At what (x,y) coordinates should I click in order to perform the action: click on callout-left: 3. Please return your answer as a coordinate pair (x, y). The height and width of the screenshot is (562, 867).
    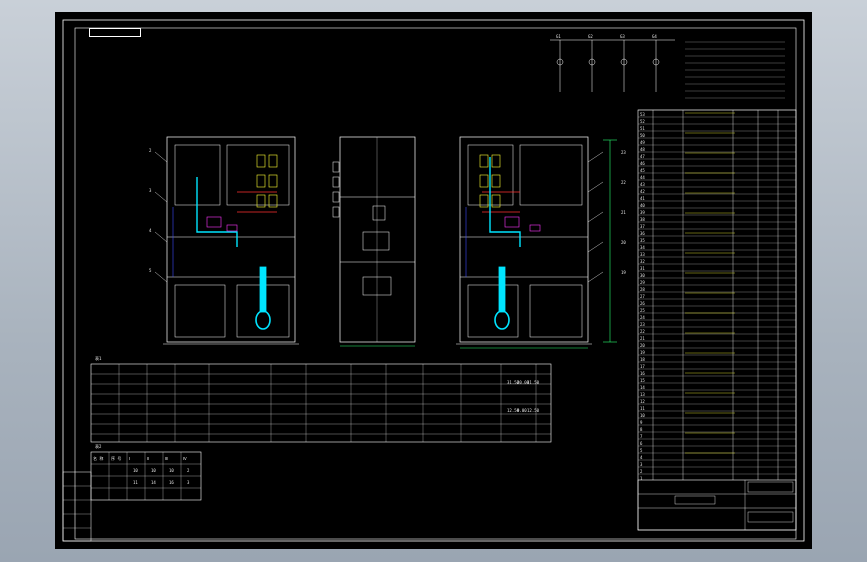
    Looking at the image, I should click on (150, 190).